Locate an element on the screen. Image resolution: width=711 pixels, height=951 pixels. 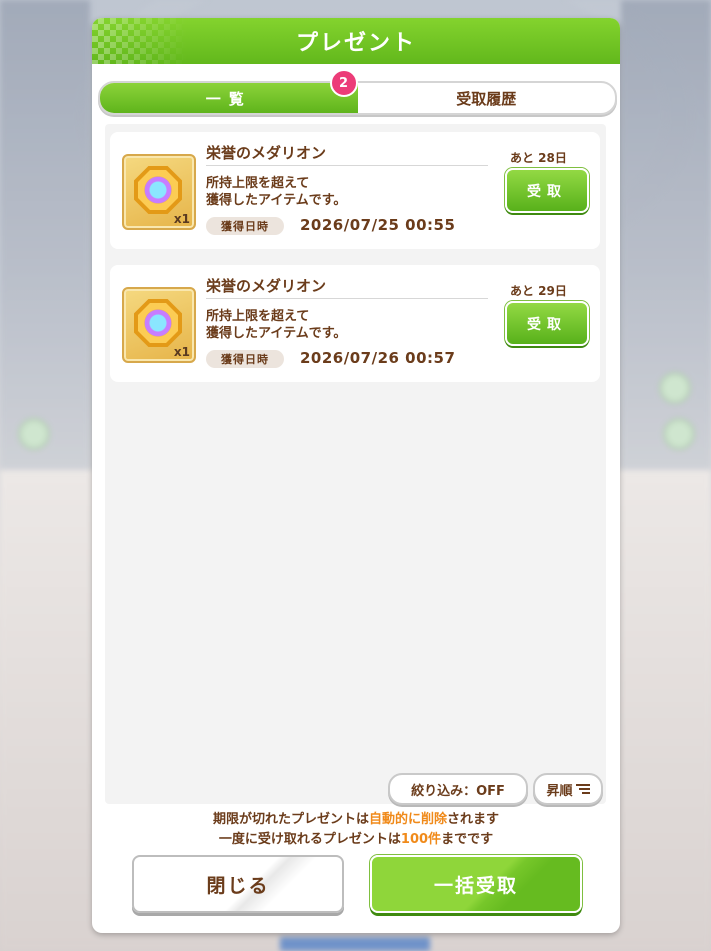
notice-line-2: 一度に受け取れるプレゼントは100件までです is located at coordinates (356, 840).